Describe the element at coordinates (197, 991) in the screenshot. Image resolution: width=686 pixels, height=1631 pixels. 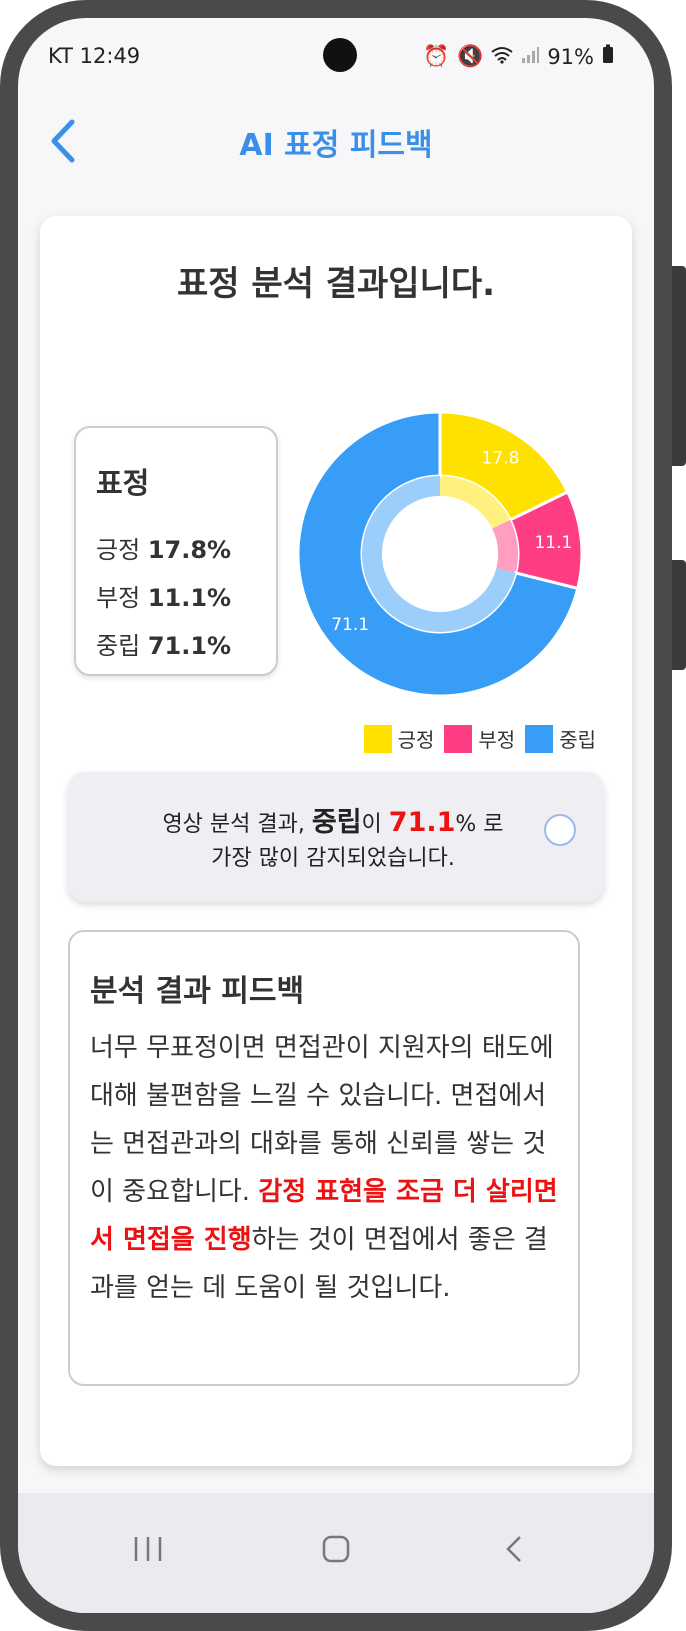
I see `feedback-title: 분석 결과 피드백` at that location.